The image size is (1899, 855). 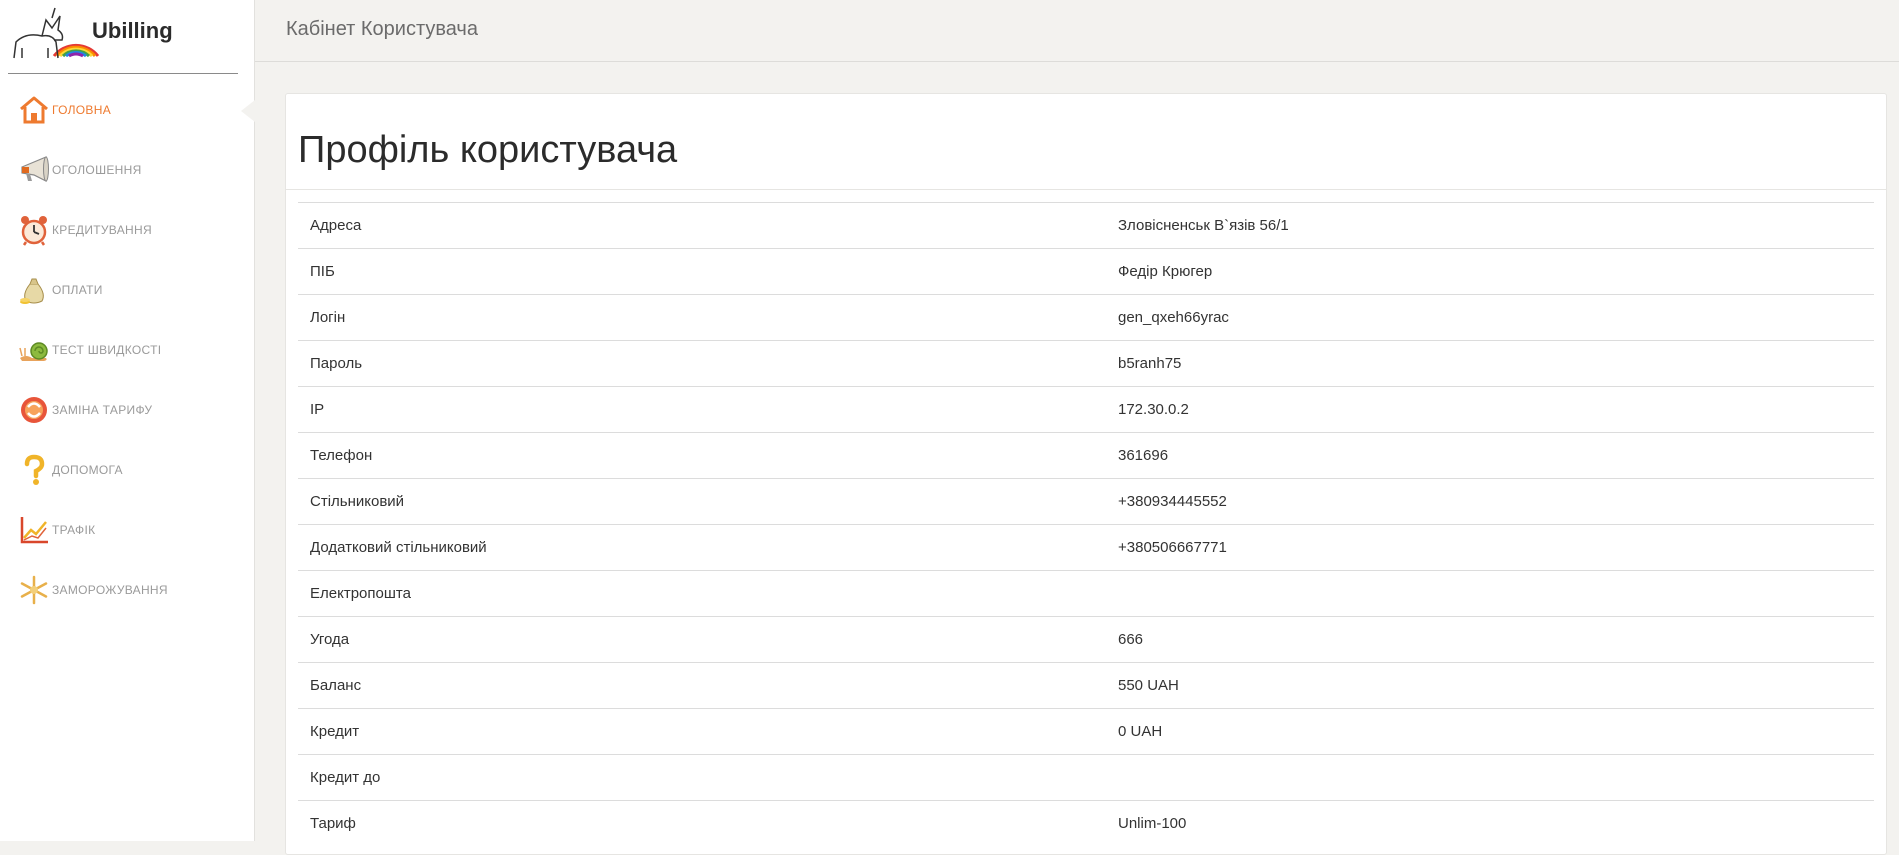 I want to click on sidebar-nav: Головна Оголошення Кредитування, so click(x=127, y=350).